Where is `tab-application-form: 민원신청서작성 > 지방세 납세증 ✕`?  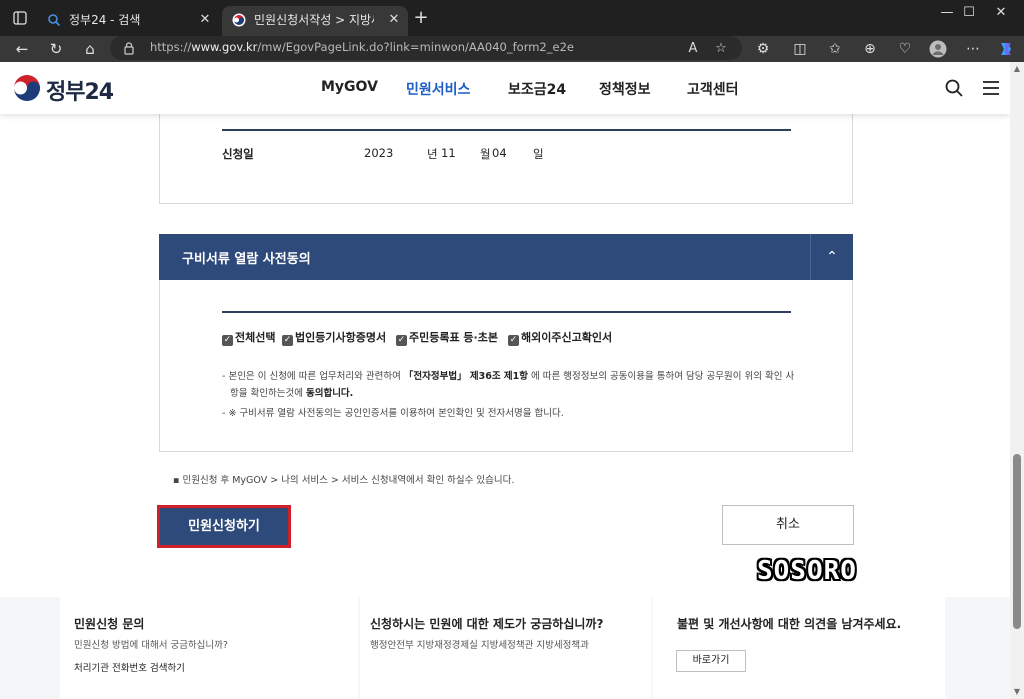 tab-application-form: 민원신청서작성 > 지방세 납세증 ✕ is located at coordinates (315, 21).